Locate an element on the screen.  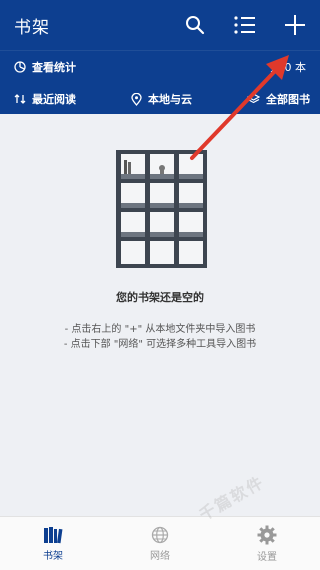
stats-button: 查看统计 is located at coordinates (45, 67).